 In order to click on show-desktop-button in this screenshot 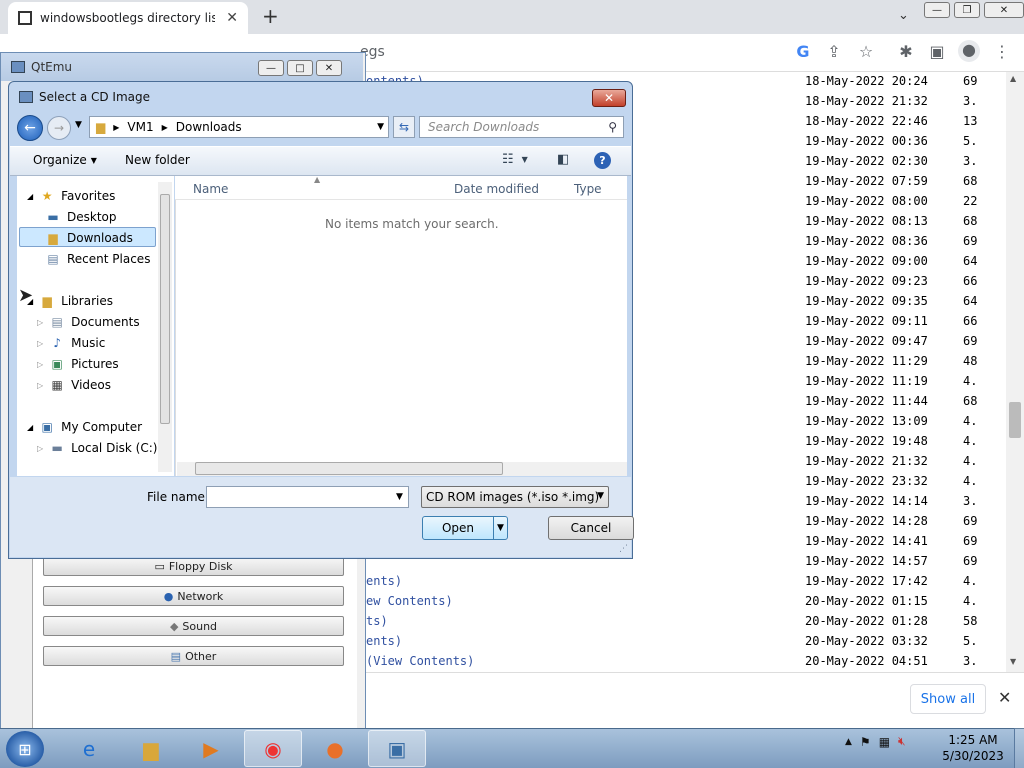, I will do `click(1019, 748)`.